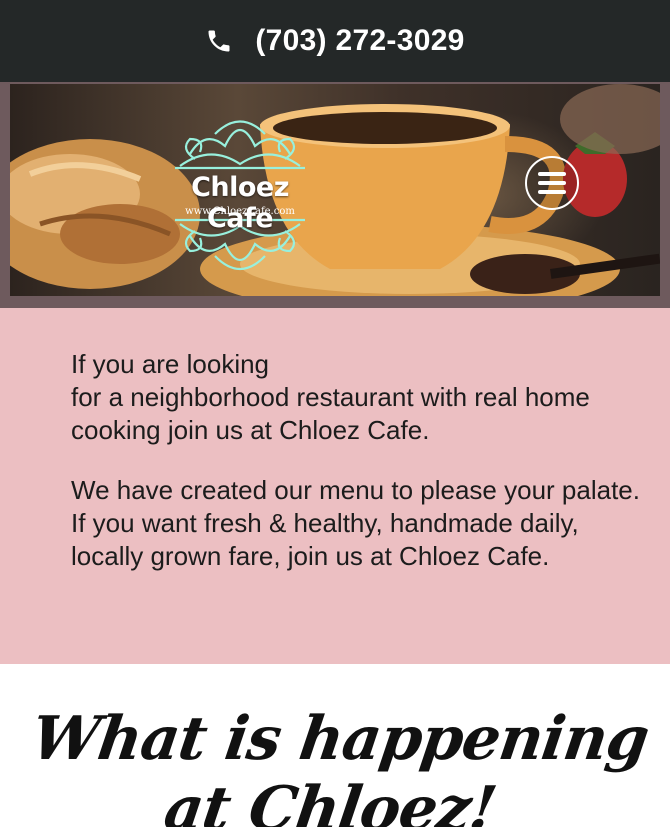  Describe the element at coordinates (170, 364) in the screenshot. I see `intro-paragraph-1-line-1: If you are looking` at that location.